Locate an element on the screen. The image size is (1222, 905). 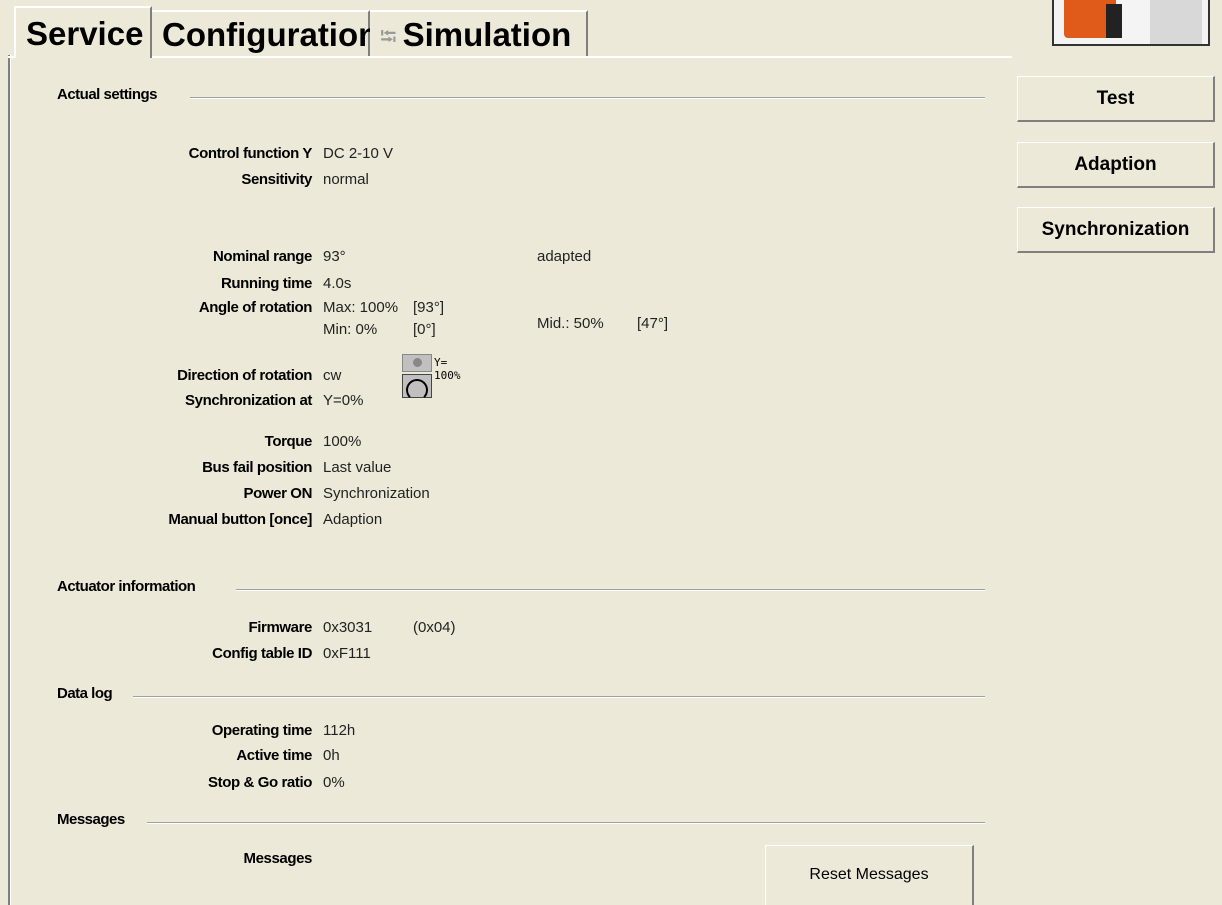
operating-time-value: 112h is located at coordinates (339, 730).